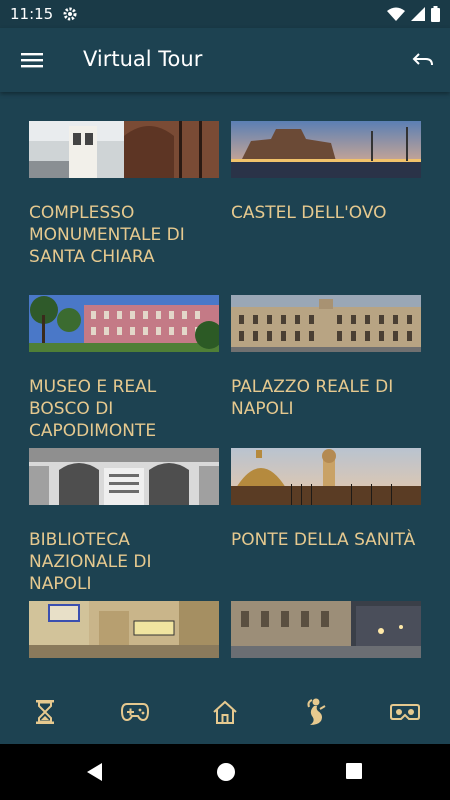 Image resolution: width=450 pixels, height=800 pixels. What do you see at coordinates (124, 194) in the screenshot?
I see `tile-santa-chiara: COMPLESSO MONUMENTALE DI SANTA CHIARA` at bounding box center [124, 194].